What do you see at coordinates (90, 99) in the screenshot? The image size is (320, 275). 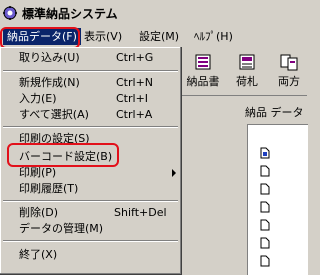 I see `menu-item-input: 入力(E) Ctrl+I` at bounding box center [90, 99].